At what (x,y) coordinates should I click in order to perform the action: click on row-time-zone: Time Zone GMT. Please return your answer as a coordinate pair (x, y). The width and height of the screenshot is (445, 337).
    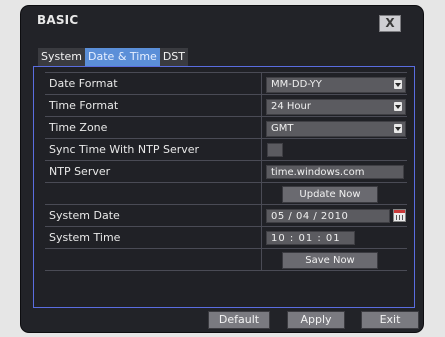
    Looking at the image, I should click on (226, 128).